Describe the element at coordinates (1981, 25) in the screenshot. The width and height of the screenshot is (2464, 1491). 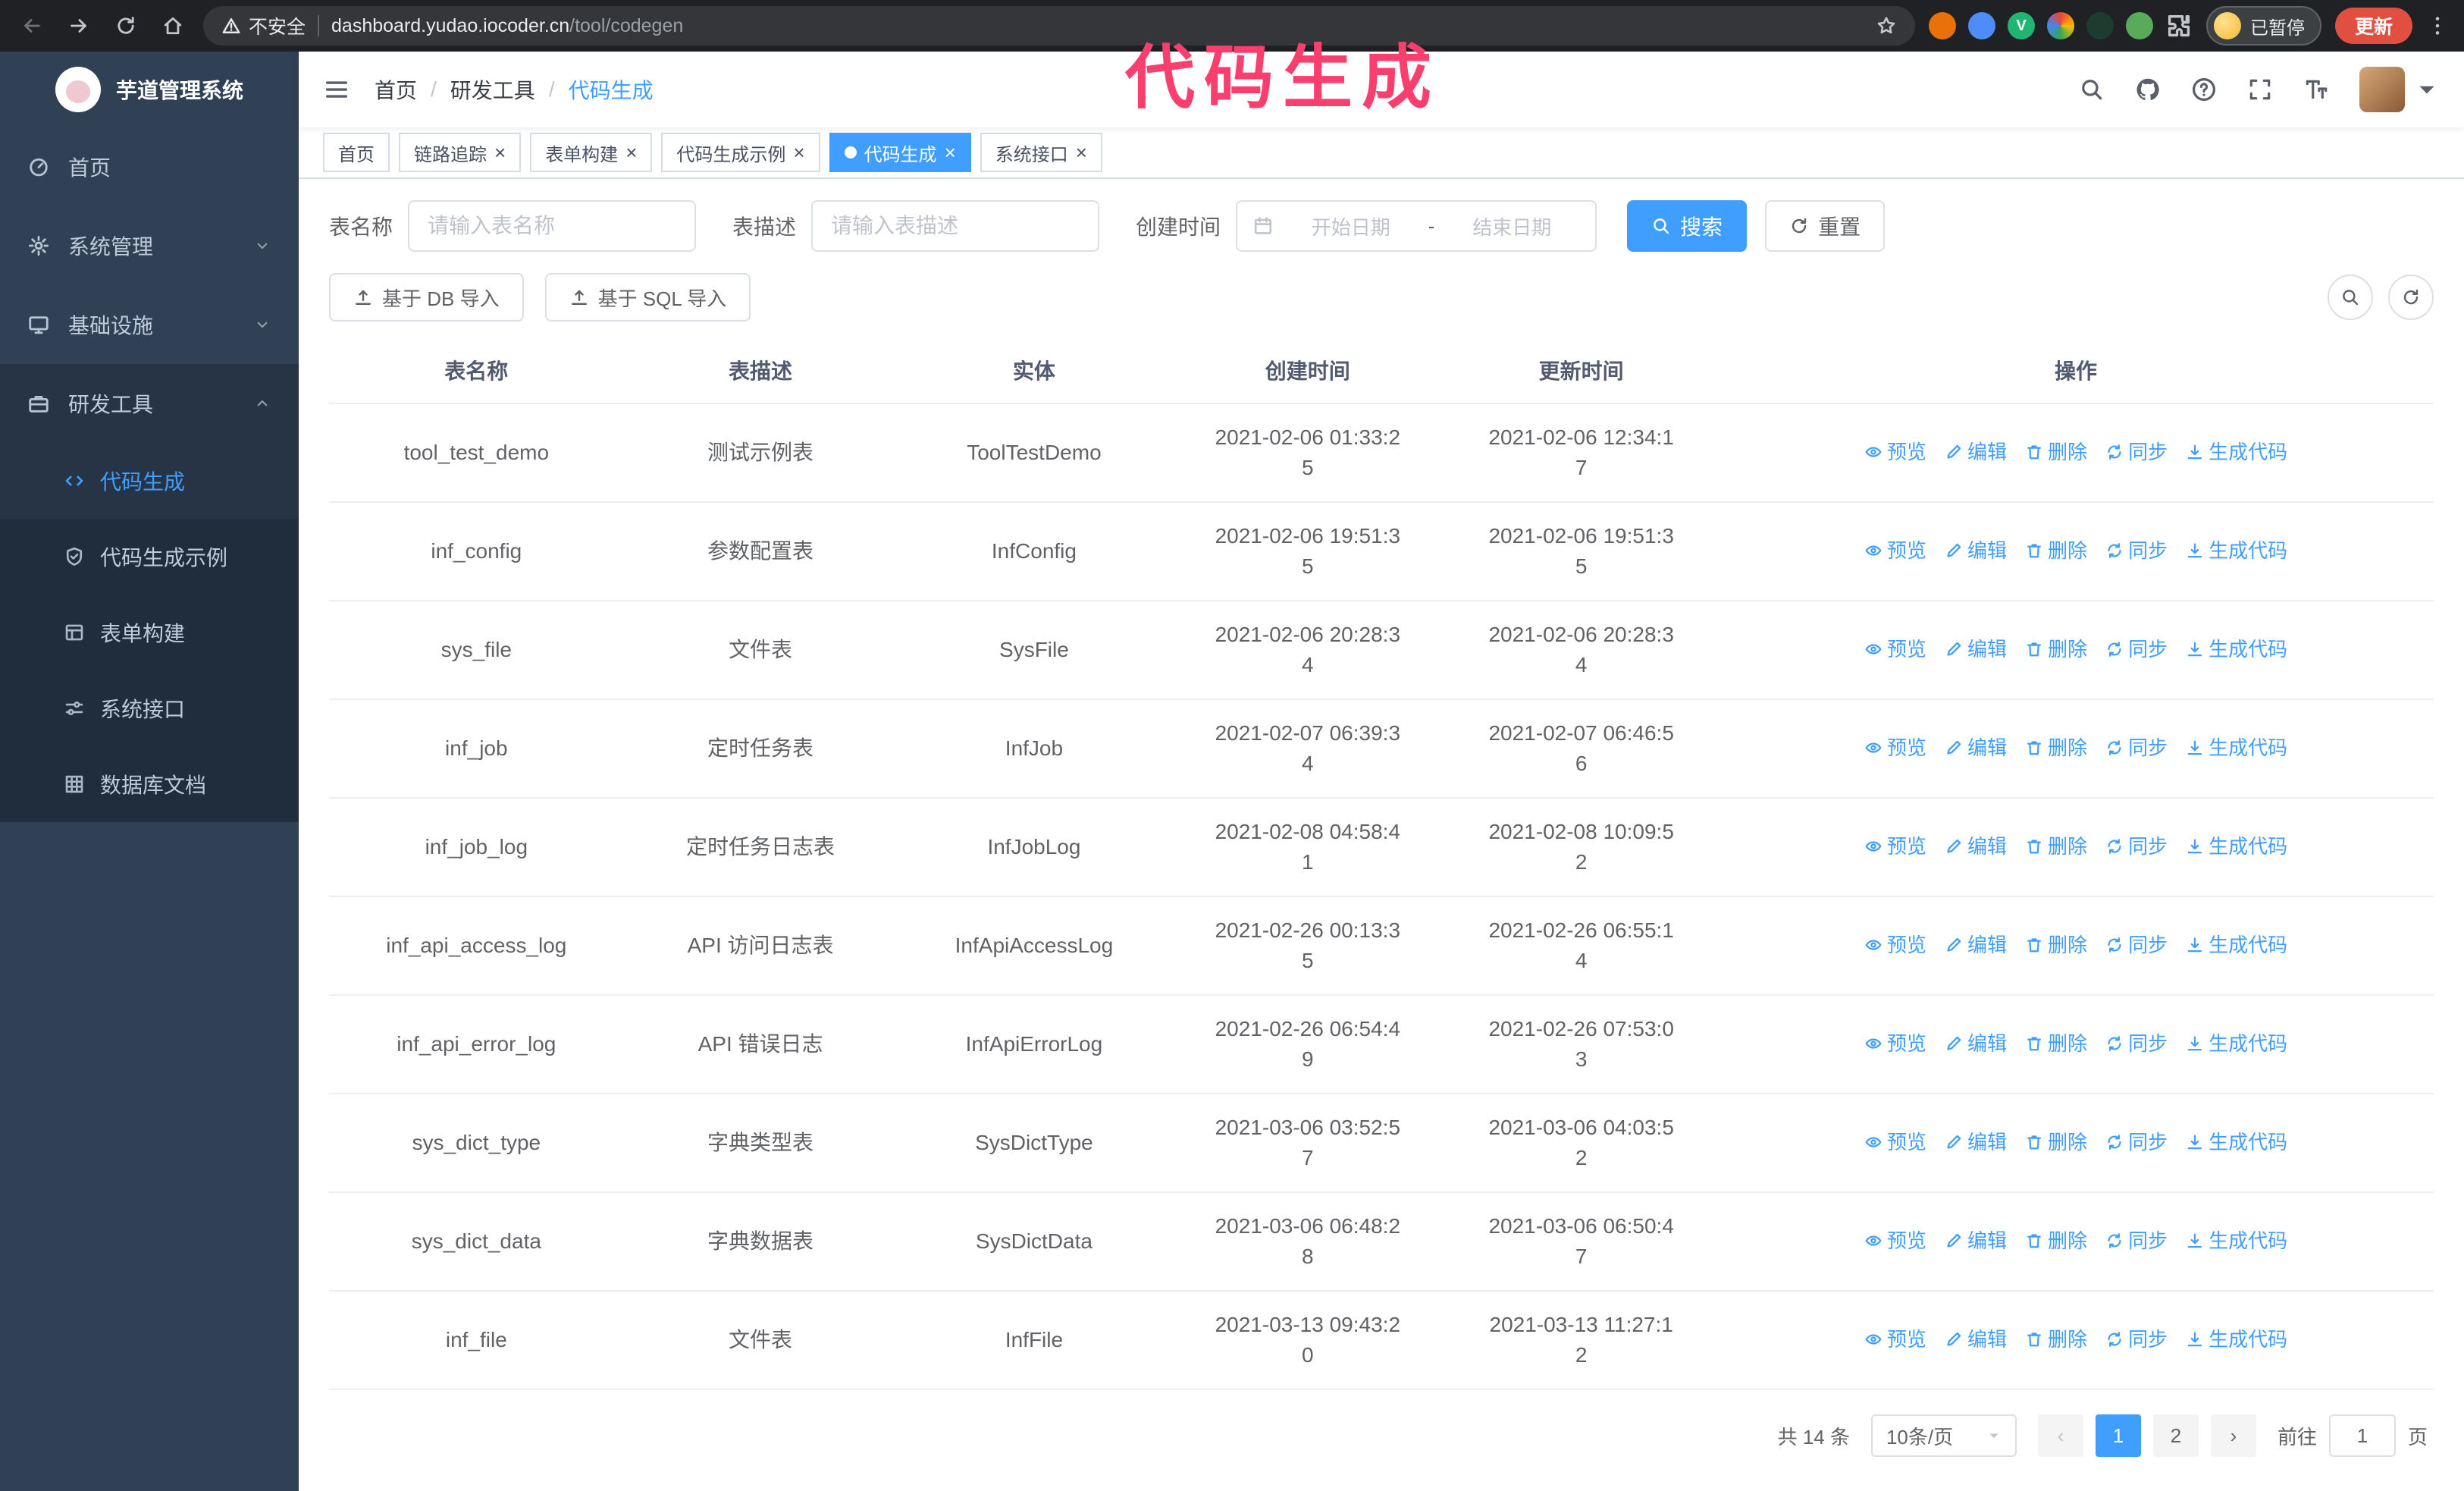
I see `extension-icon-blue` at that location.